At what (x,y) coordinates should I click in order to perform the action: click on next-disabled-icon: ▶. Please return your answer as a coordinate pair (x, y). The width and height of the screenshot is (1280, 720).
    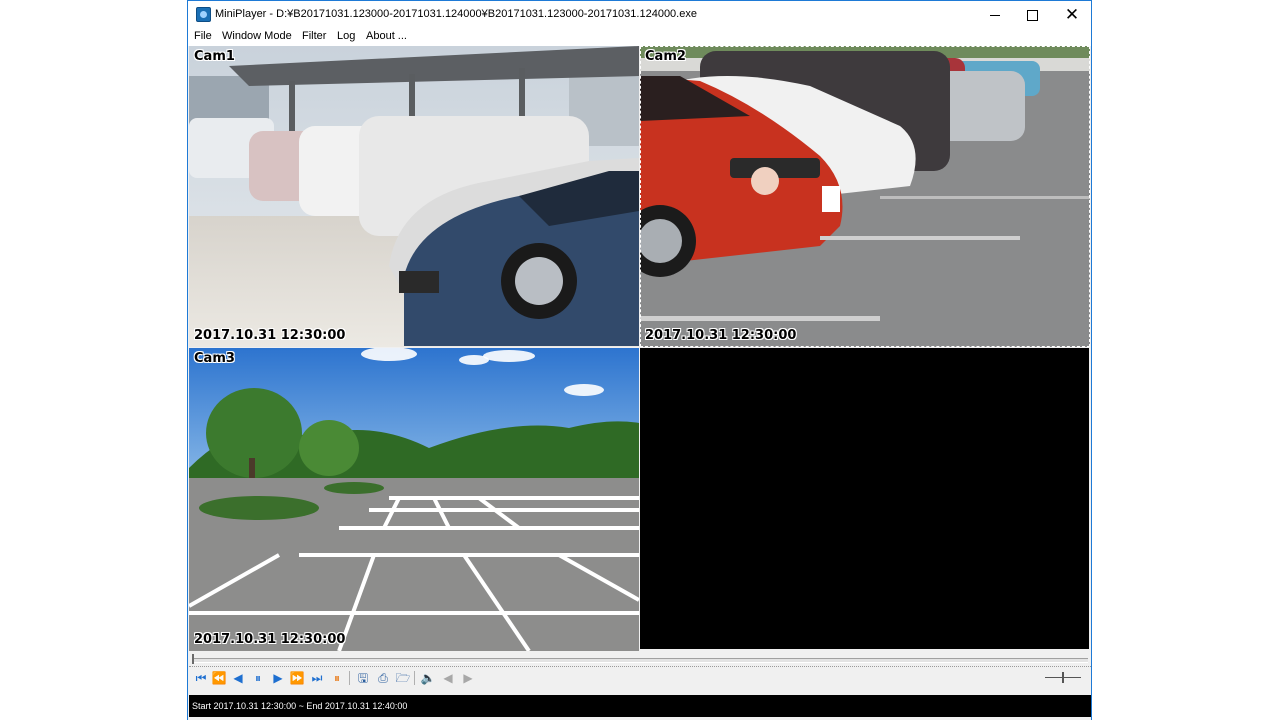
    Looking at the image, I should click on (468, 678).